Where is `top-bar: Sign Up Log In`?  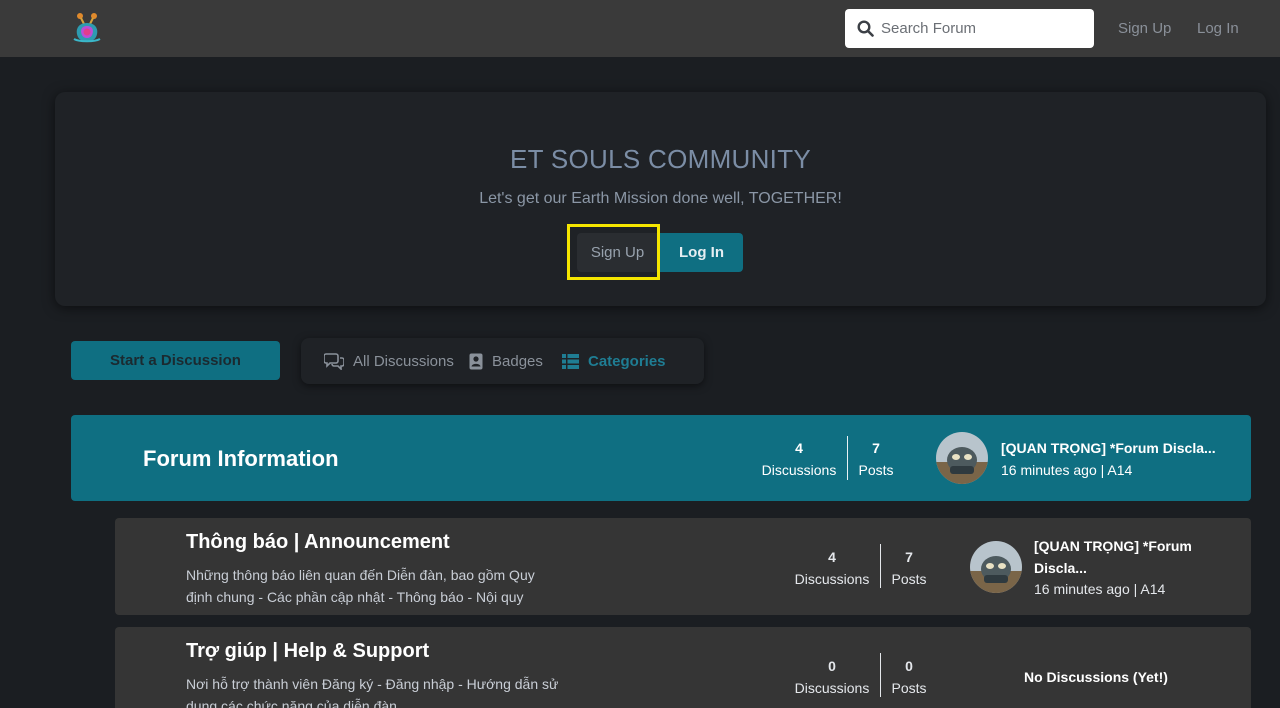
top-bar: Sign Up Log In is located at coordinates (640, 28).